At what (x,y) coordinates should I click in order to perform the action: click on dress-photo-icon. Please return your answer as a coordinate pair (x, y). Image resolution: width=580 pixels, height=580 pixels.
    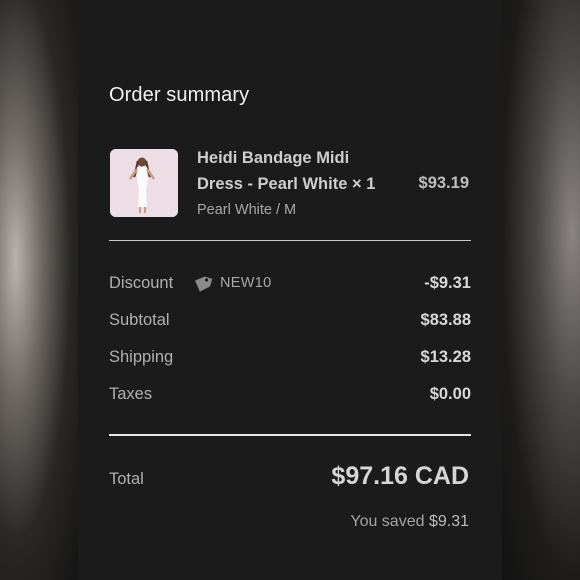
    Looking at the image, I should click on (144, 183).